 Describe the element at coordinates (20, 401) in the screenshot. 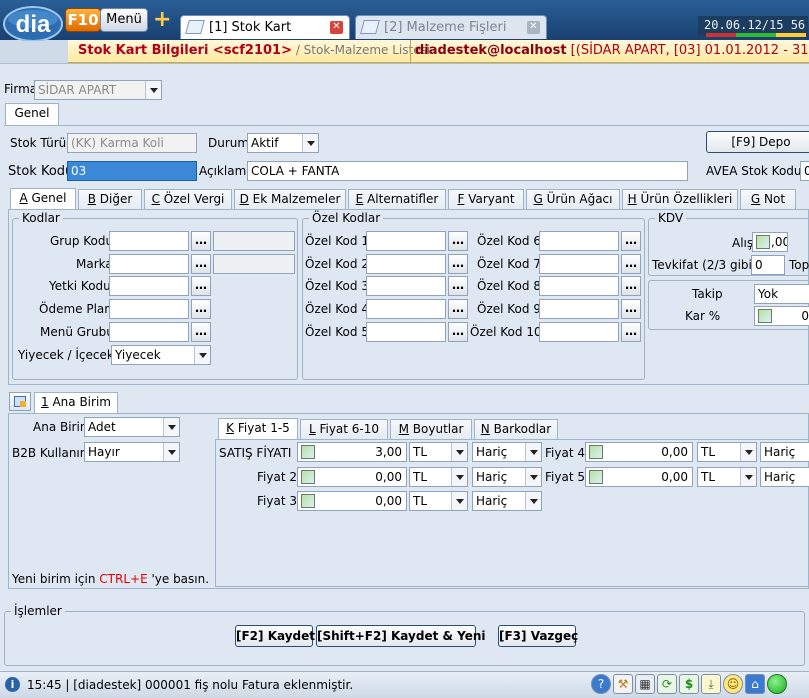

I see `grid-settings-icon` at that location.